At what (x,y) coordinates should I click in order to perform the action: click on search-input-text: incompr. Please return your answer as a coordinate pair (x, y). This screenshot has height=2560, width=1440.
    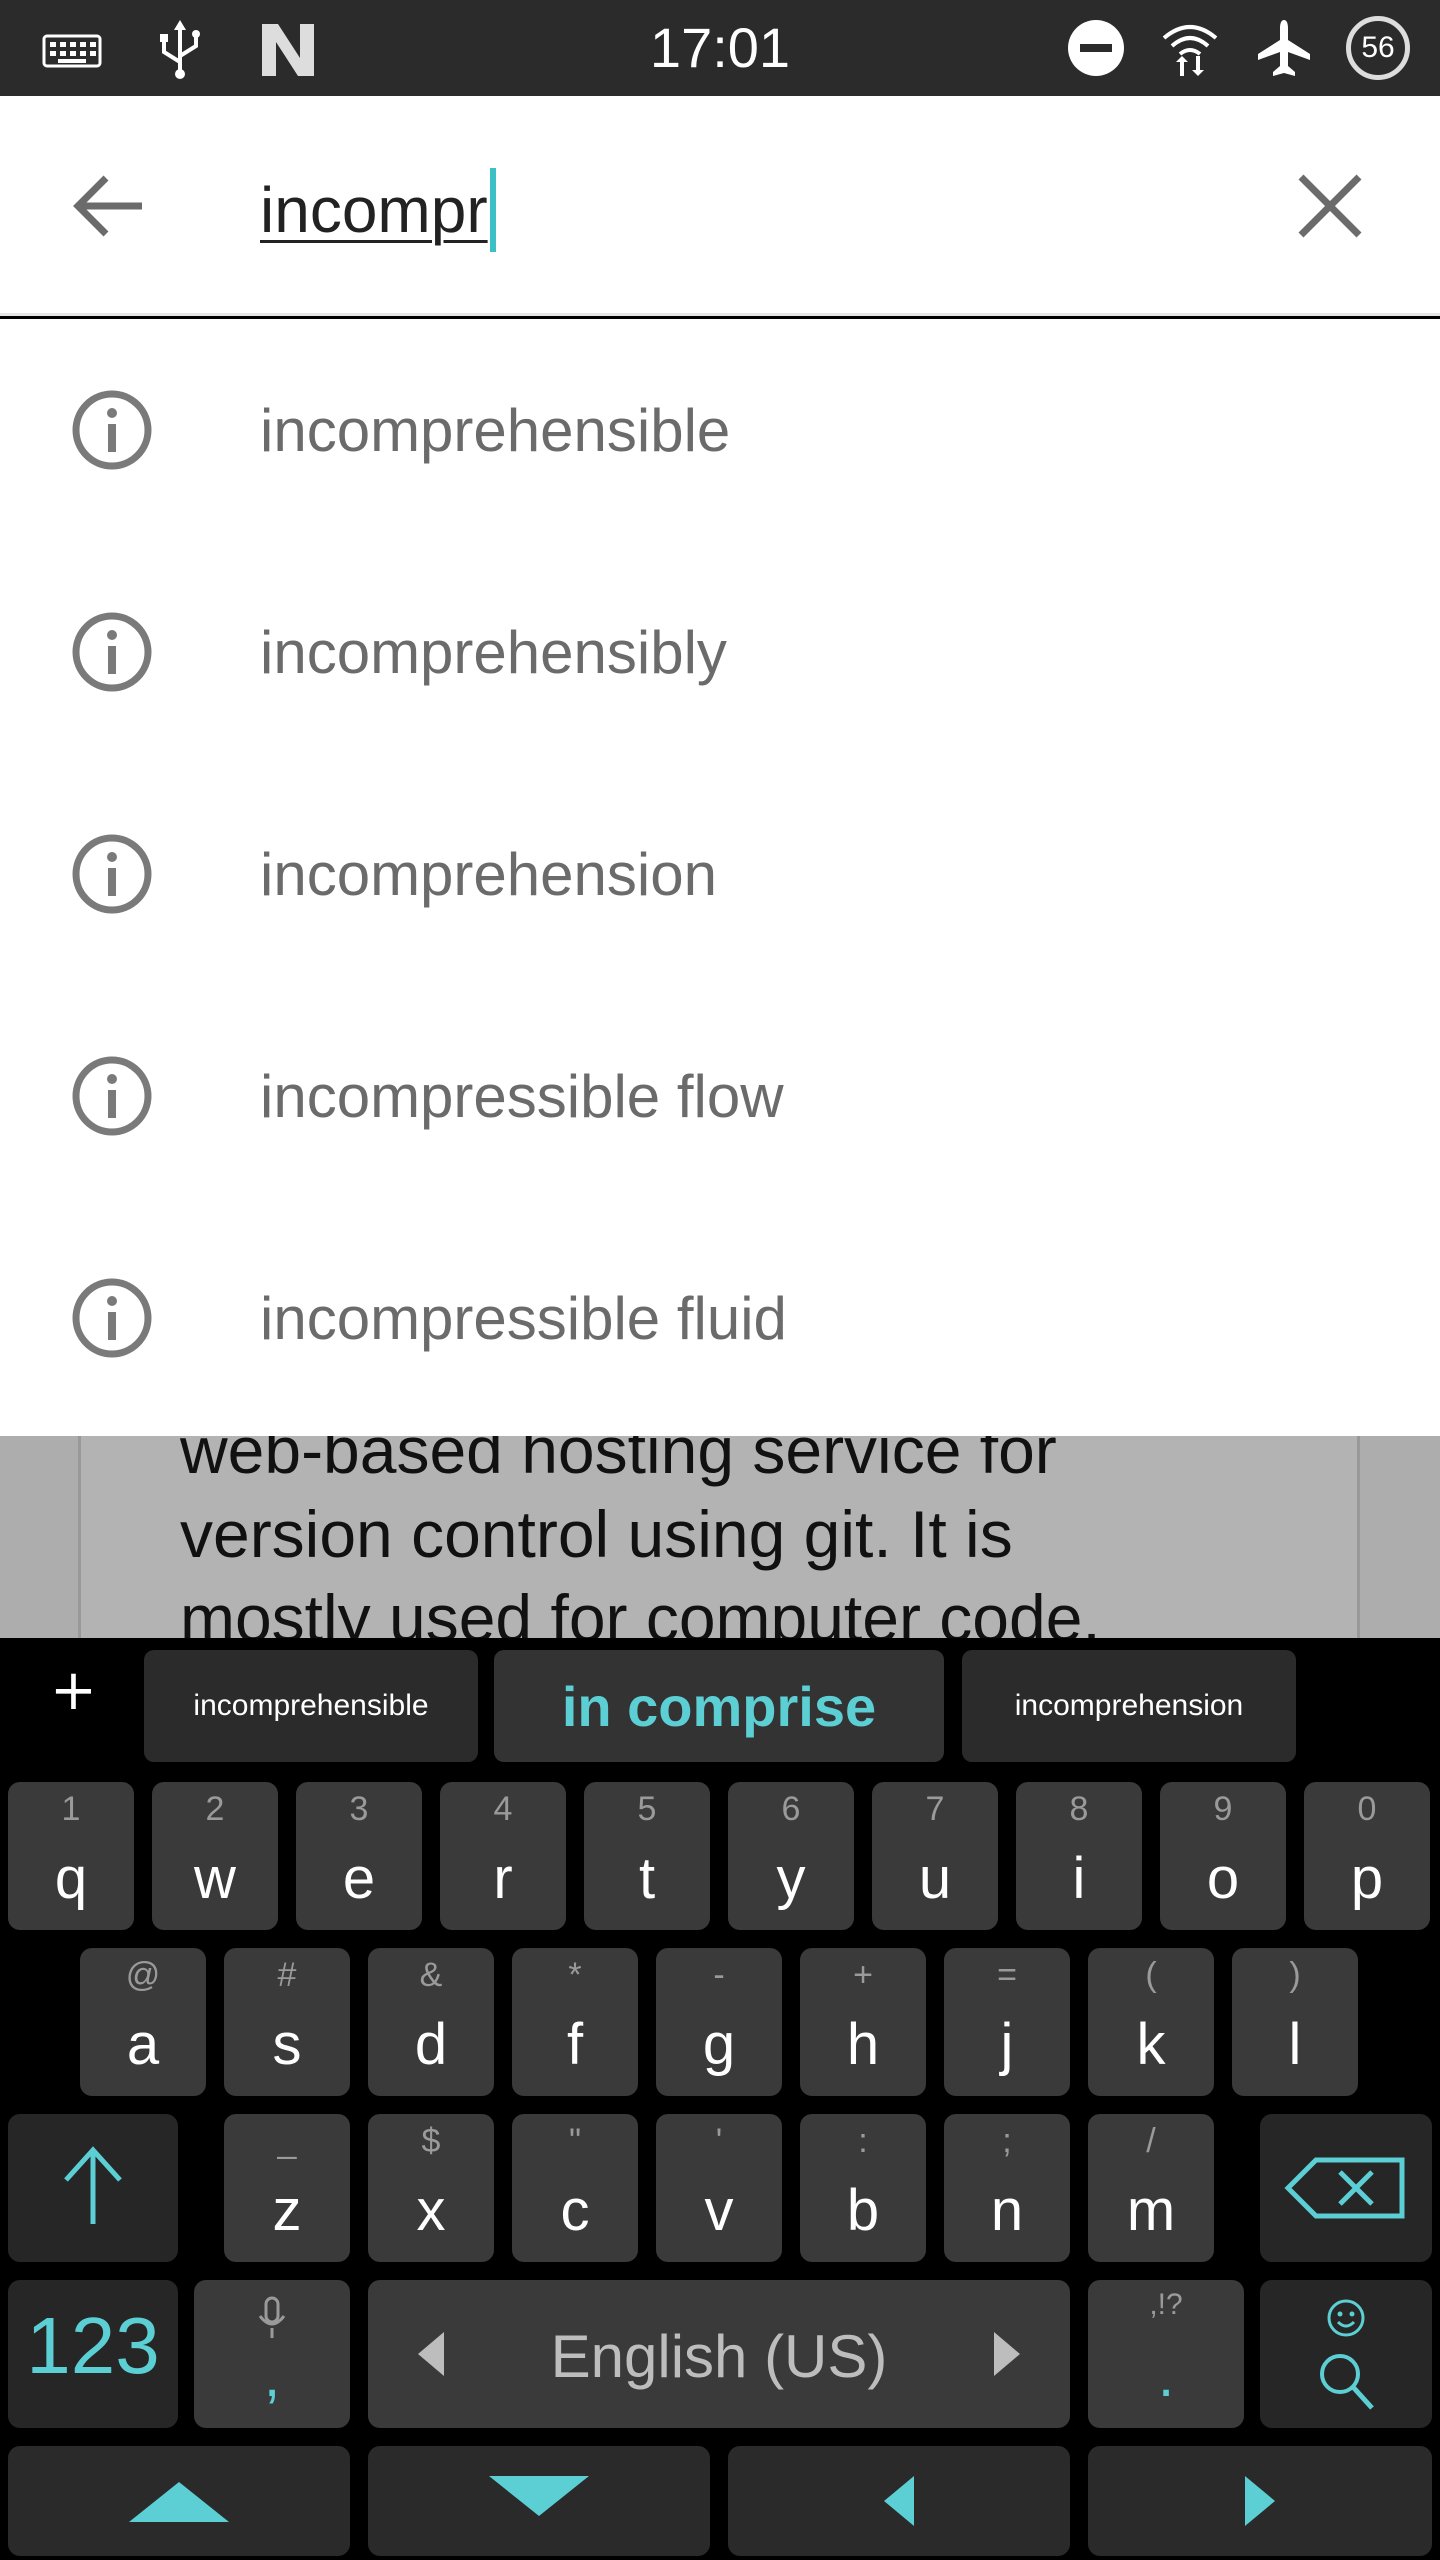
    Looking at the image, I should click on (374, 210).